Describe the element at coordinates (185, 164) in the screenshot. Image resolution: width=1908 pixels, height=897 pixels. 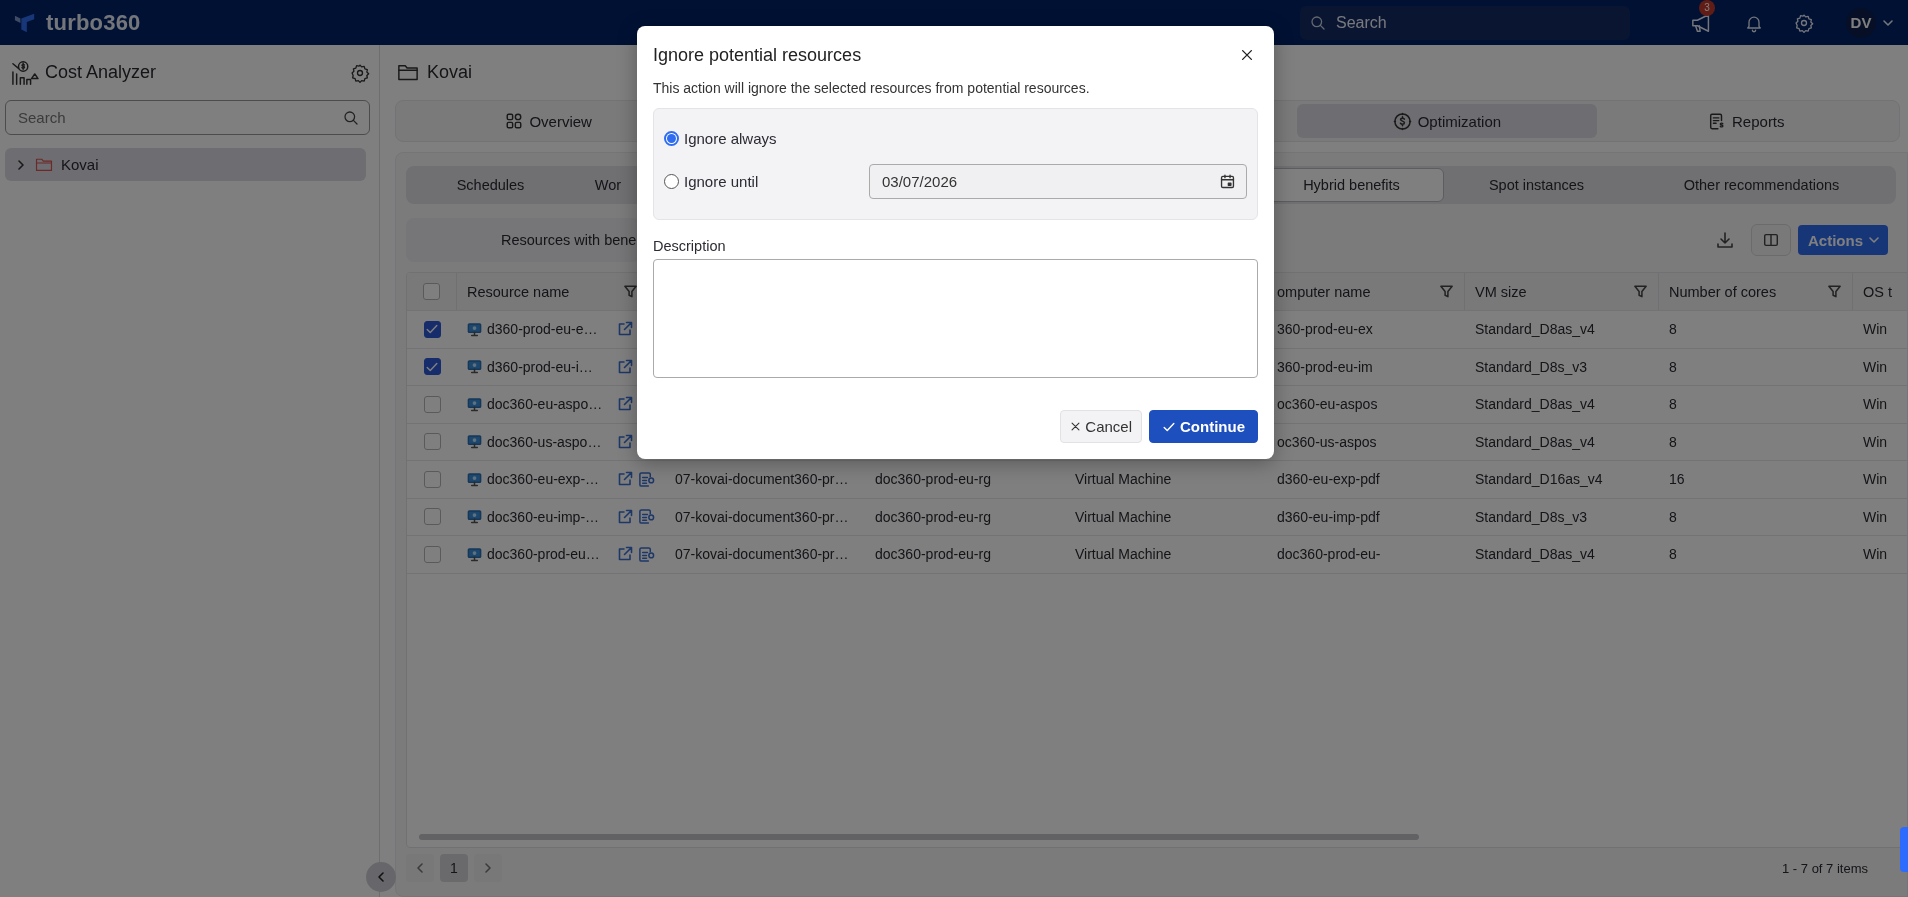
I see `tree-item: Kovai` at that location.